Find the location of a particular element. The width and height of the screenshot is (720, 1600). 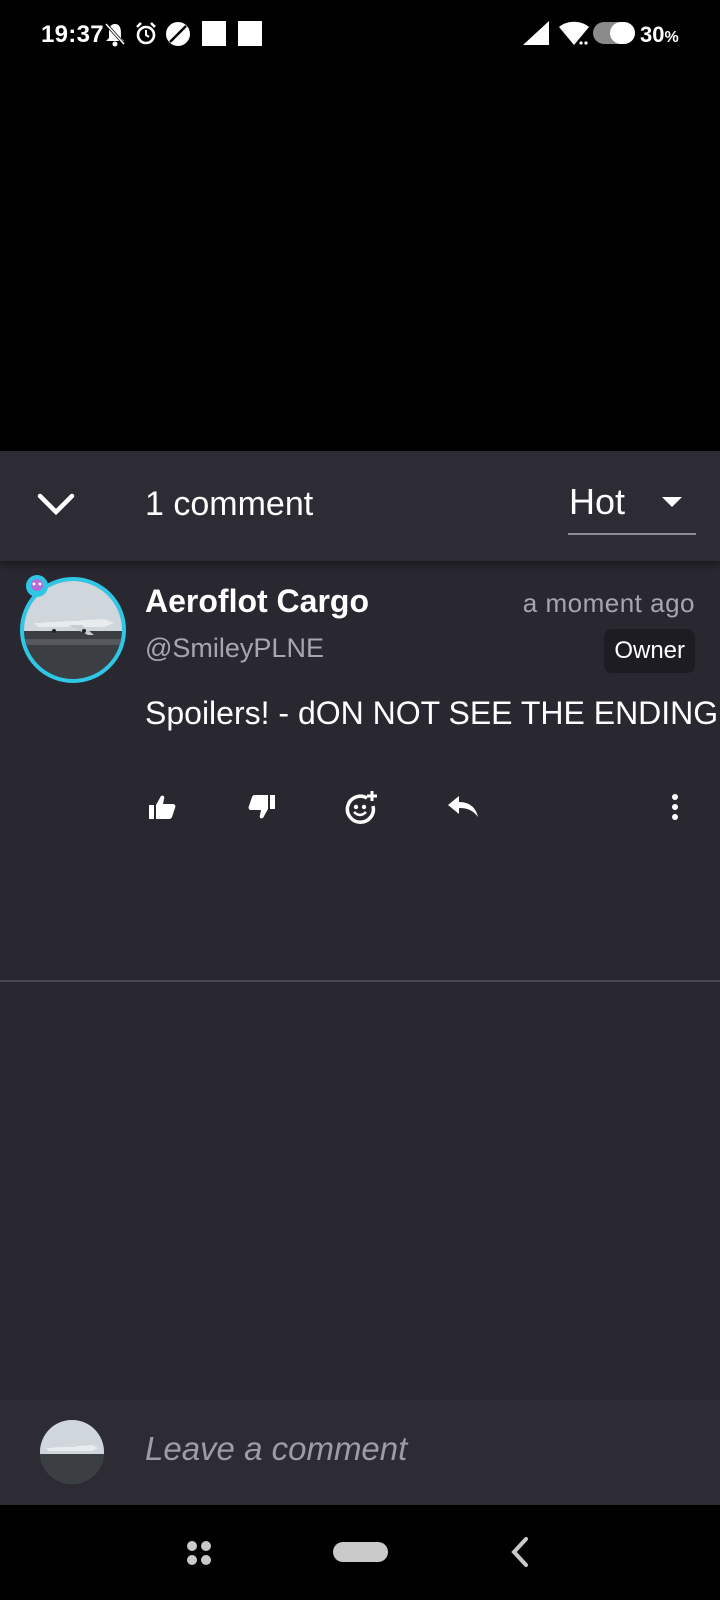

compose-bar: Leave a comment is located at coordinates (360, 1452).